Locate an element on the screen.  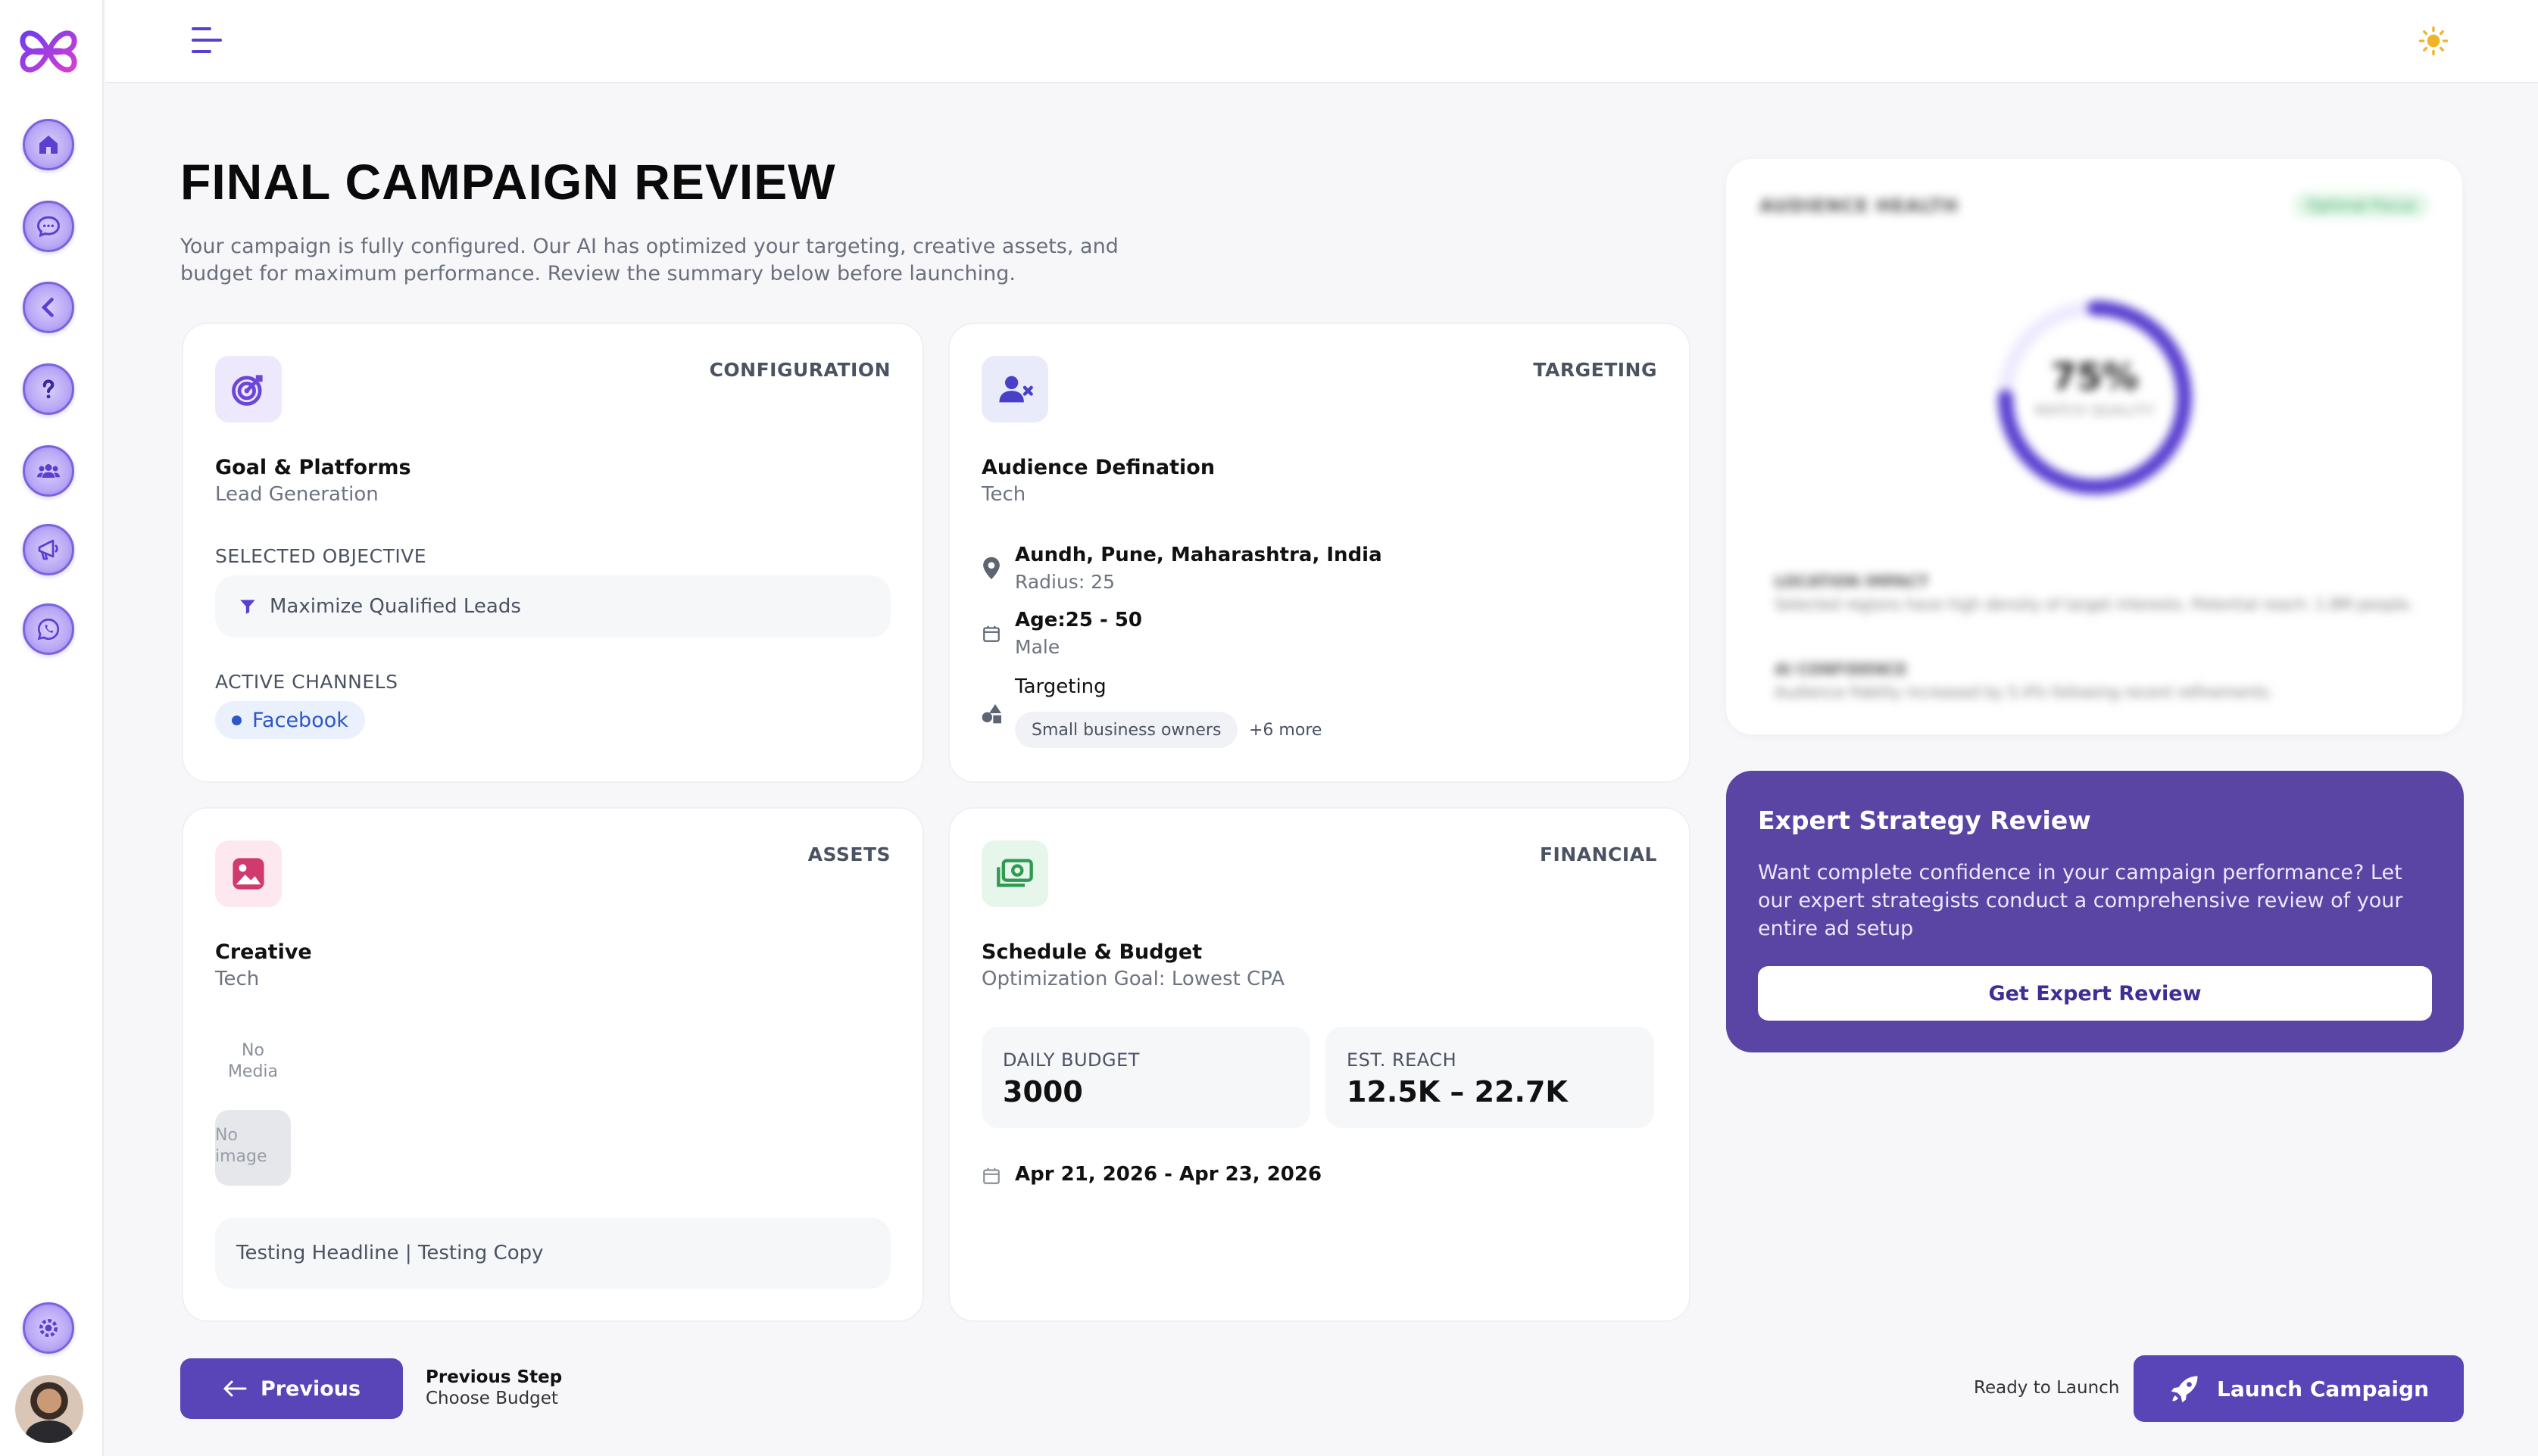
audience-icon-box is located at coordinates (1015, 389).